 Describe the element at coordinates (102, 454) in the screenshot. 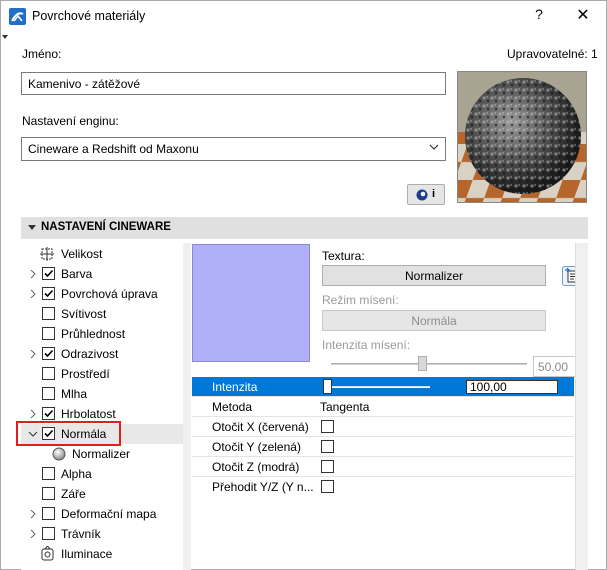

I see `tree-item-normalizer: Normalizer` at that location.